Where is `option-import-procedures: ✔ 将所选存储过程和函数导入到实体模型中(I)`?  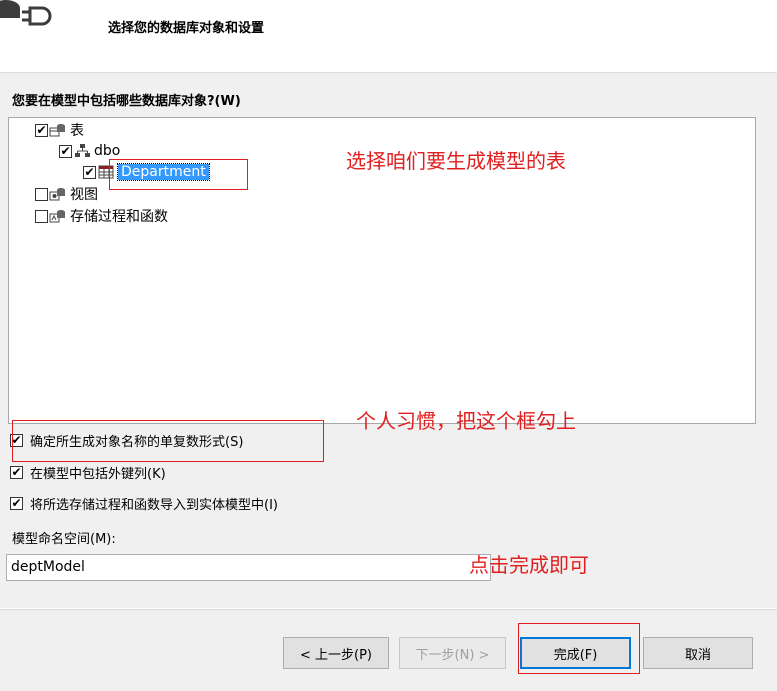
option-import-procedures: ✔ 将所选存储过程和函数导入到实体模型中(I) is located at coordinates (144, 503).